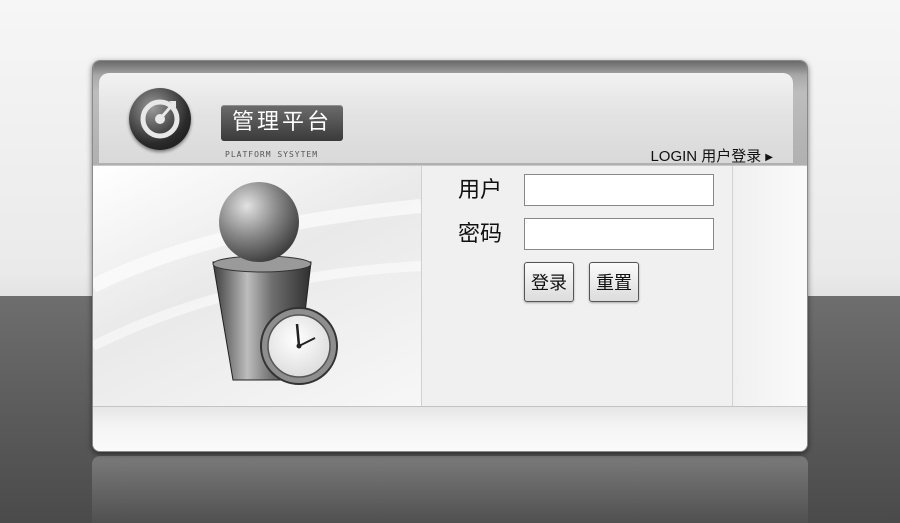  I want to click on header-banner: 管理平台 PLATFORM SYSYTEM LOGIN 用户登录 ▶, so click(446, 119).